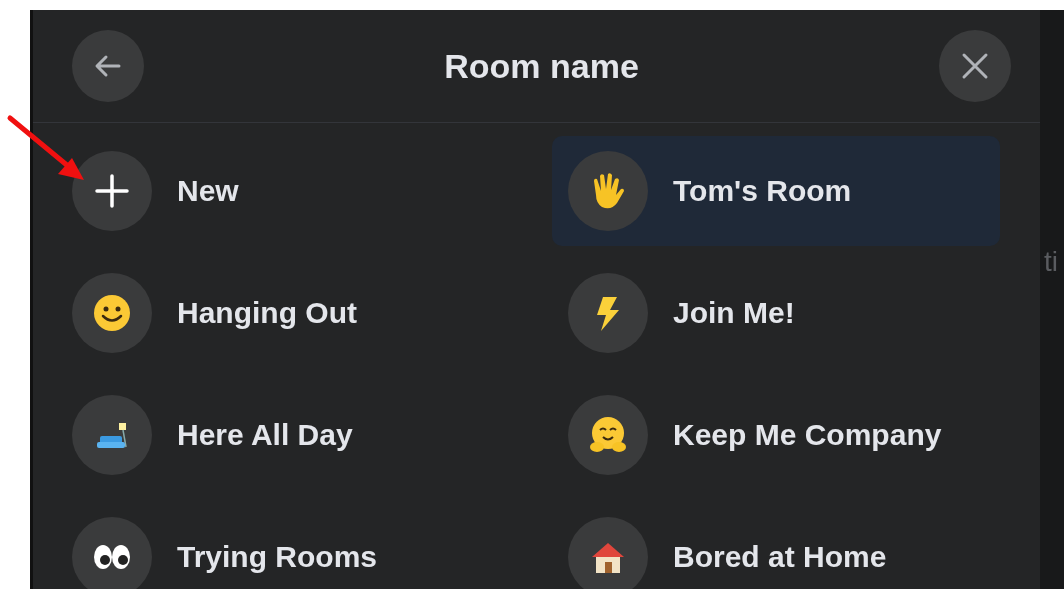  I want to click on room-option: Tom's Room, so click(776, 191).